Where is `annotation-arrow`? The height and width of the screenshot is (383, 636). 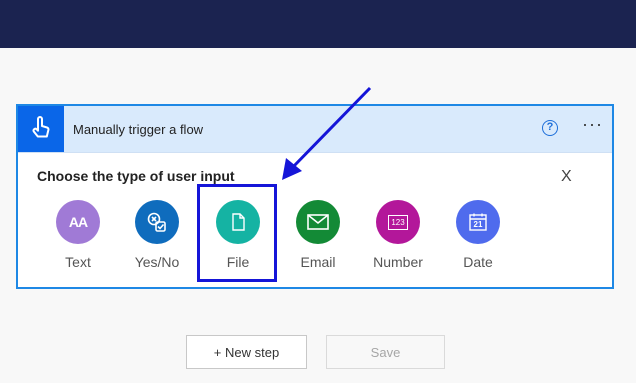 annotation-arrow is located at coordinates (327, 133).